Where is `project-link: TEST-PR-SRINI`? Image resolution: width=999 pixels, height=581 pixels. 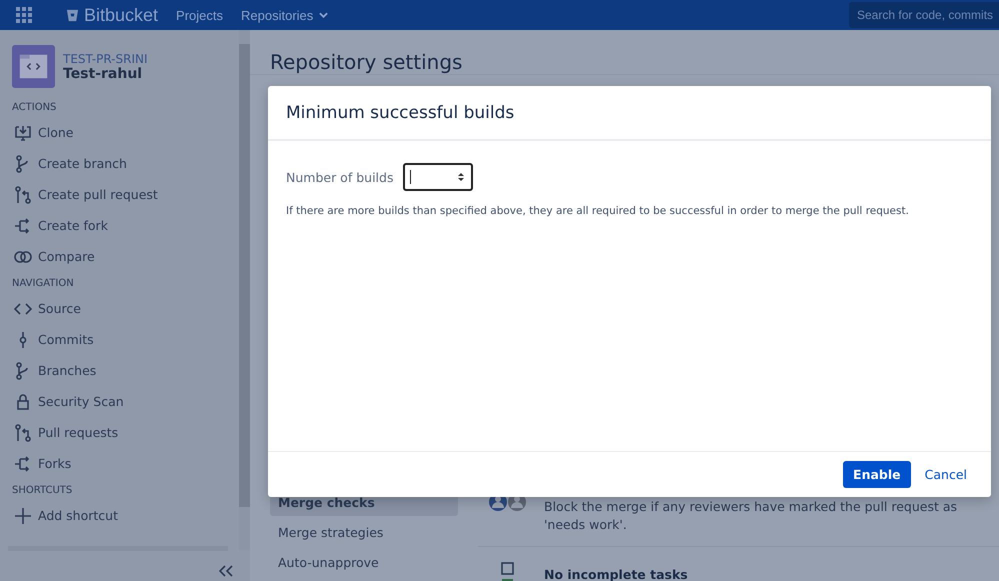
project-link: TEST-PR-SRINI is located at coordinates (105, 59).